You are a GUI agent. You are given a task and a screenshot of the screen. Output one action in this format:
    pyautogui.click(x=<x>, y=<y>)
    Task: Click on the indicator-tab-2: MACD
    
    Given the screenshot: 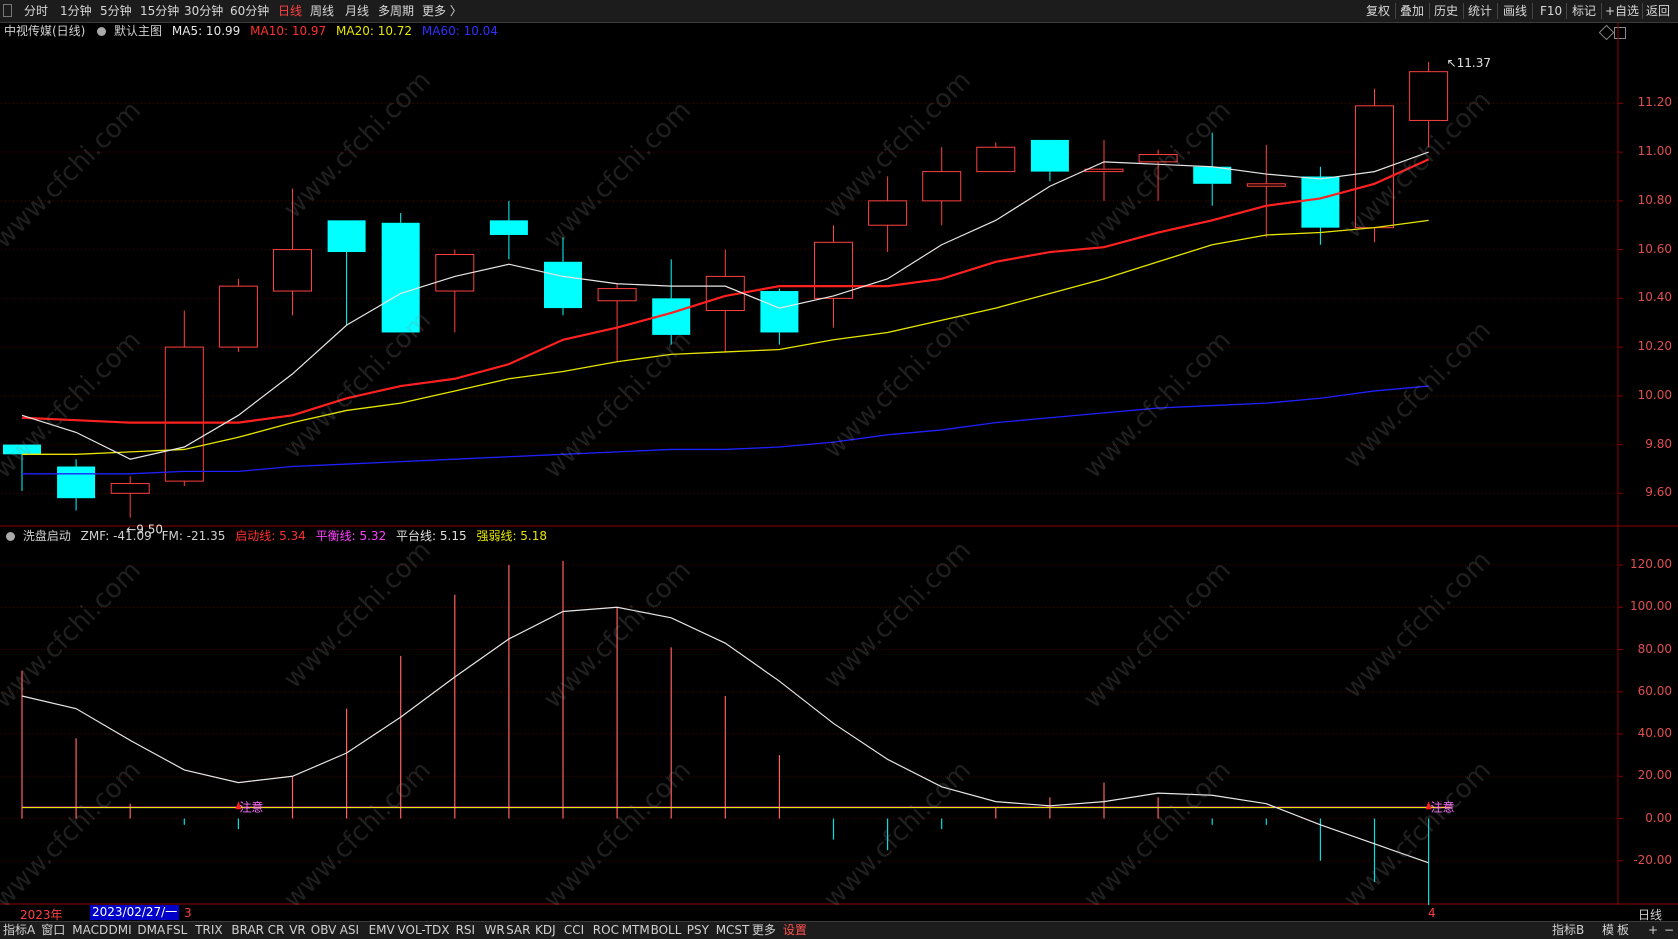 What is the action you would take?
    pyautogui.click(x=90, y=930)
    